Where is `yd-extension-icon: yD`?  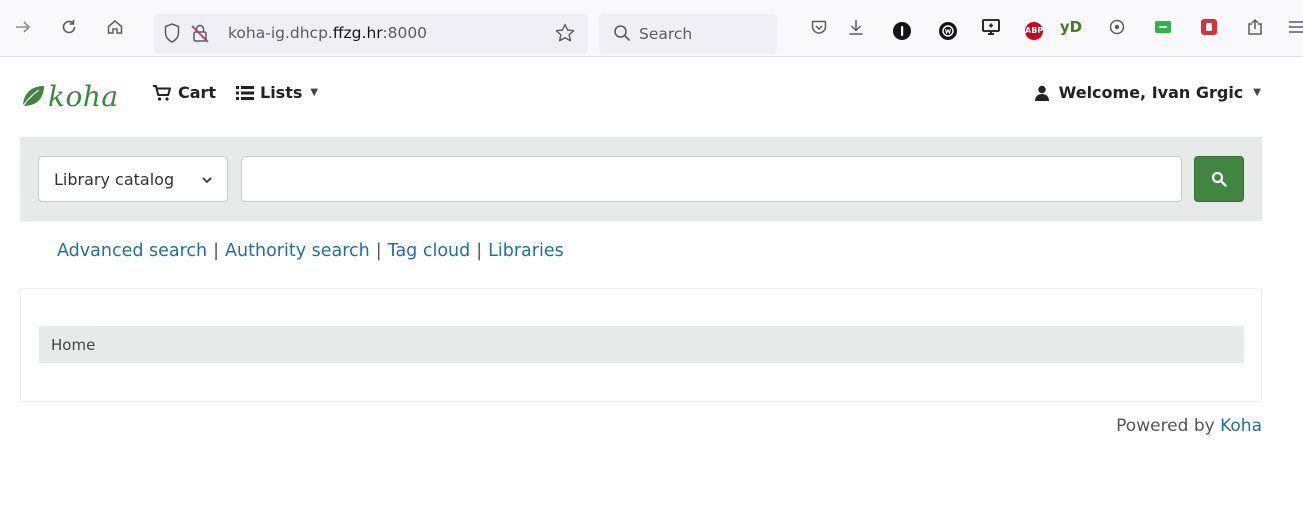 yd-extension-icon: yD is located at coordinates (1071, 27).